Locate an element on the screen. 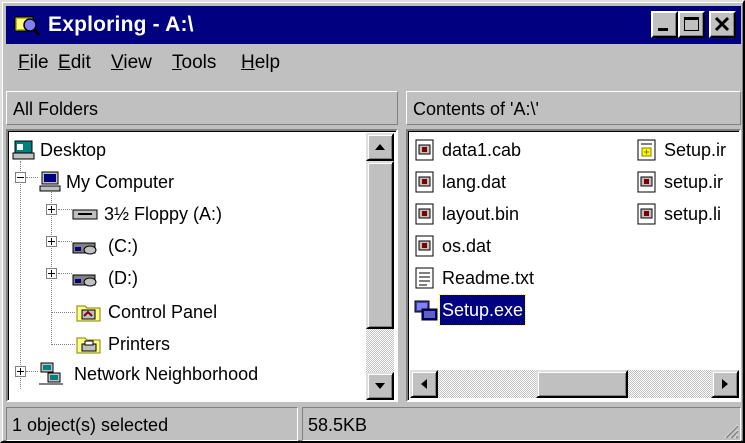 This screenshot has width=745, height=443. menu-file: File is located at coordinates (33, 63).